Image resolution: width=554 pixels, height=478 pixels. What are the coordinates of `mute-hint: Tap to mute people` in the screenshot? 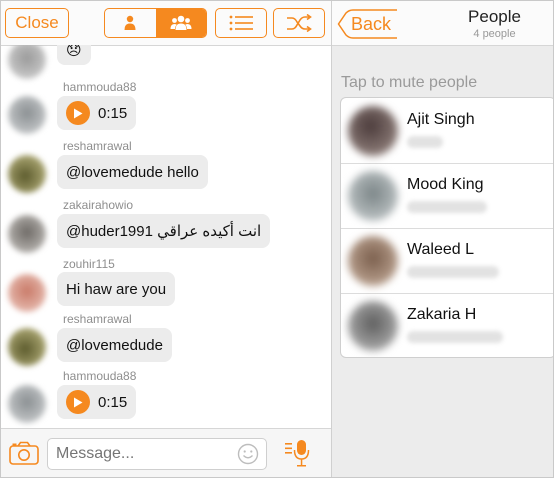 It's located at (409, 82).